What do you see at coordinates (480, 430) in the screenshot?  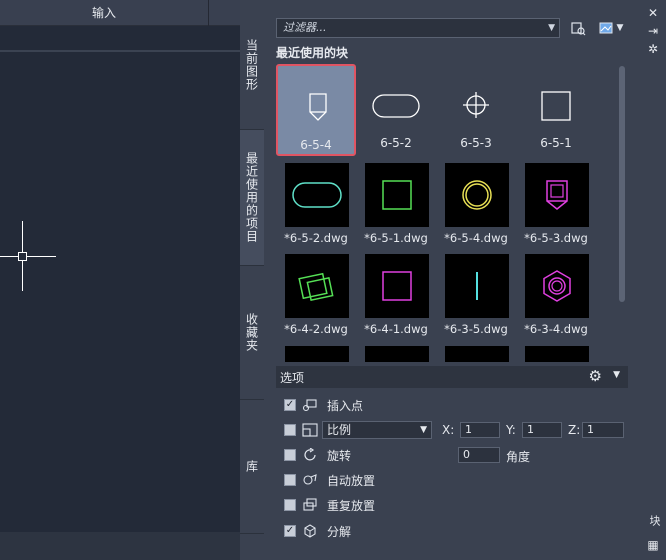 I see `scale-x-input: 1` at bounding box center [480, 430].